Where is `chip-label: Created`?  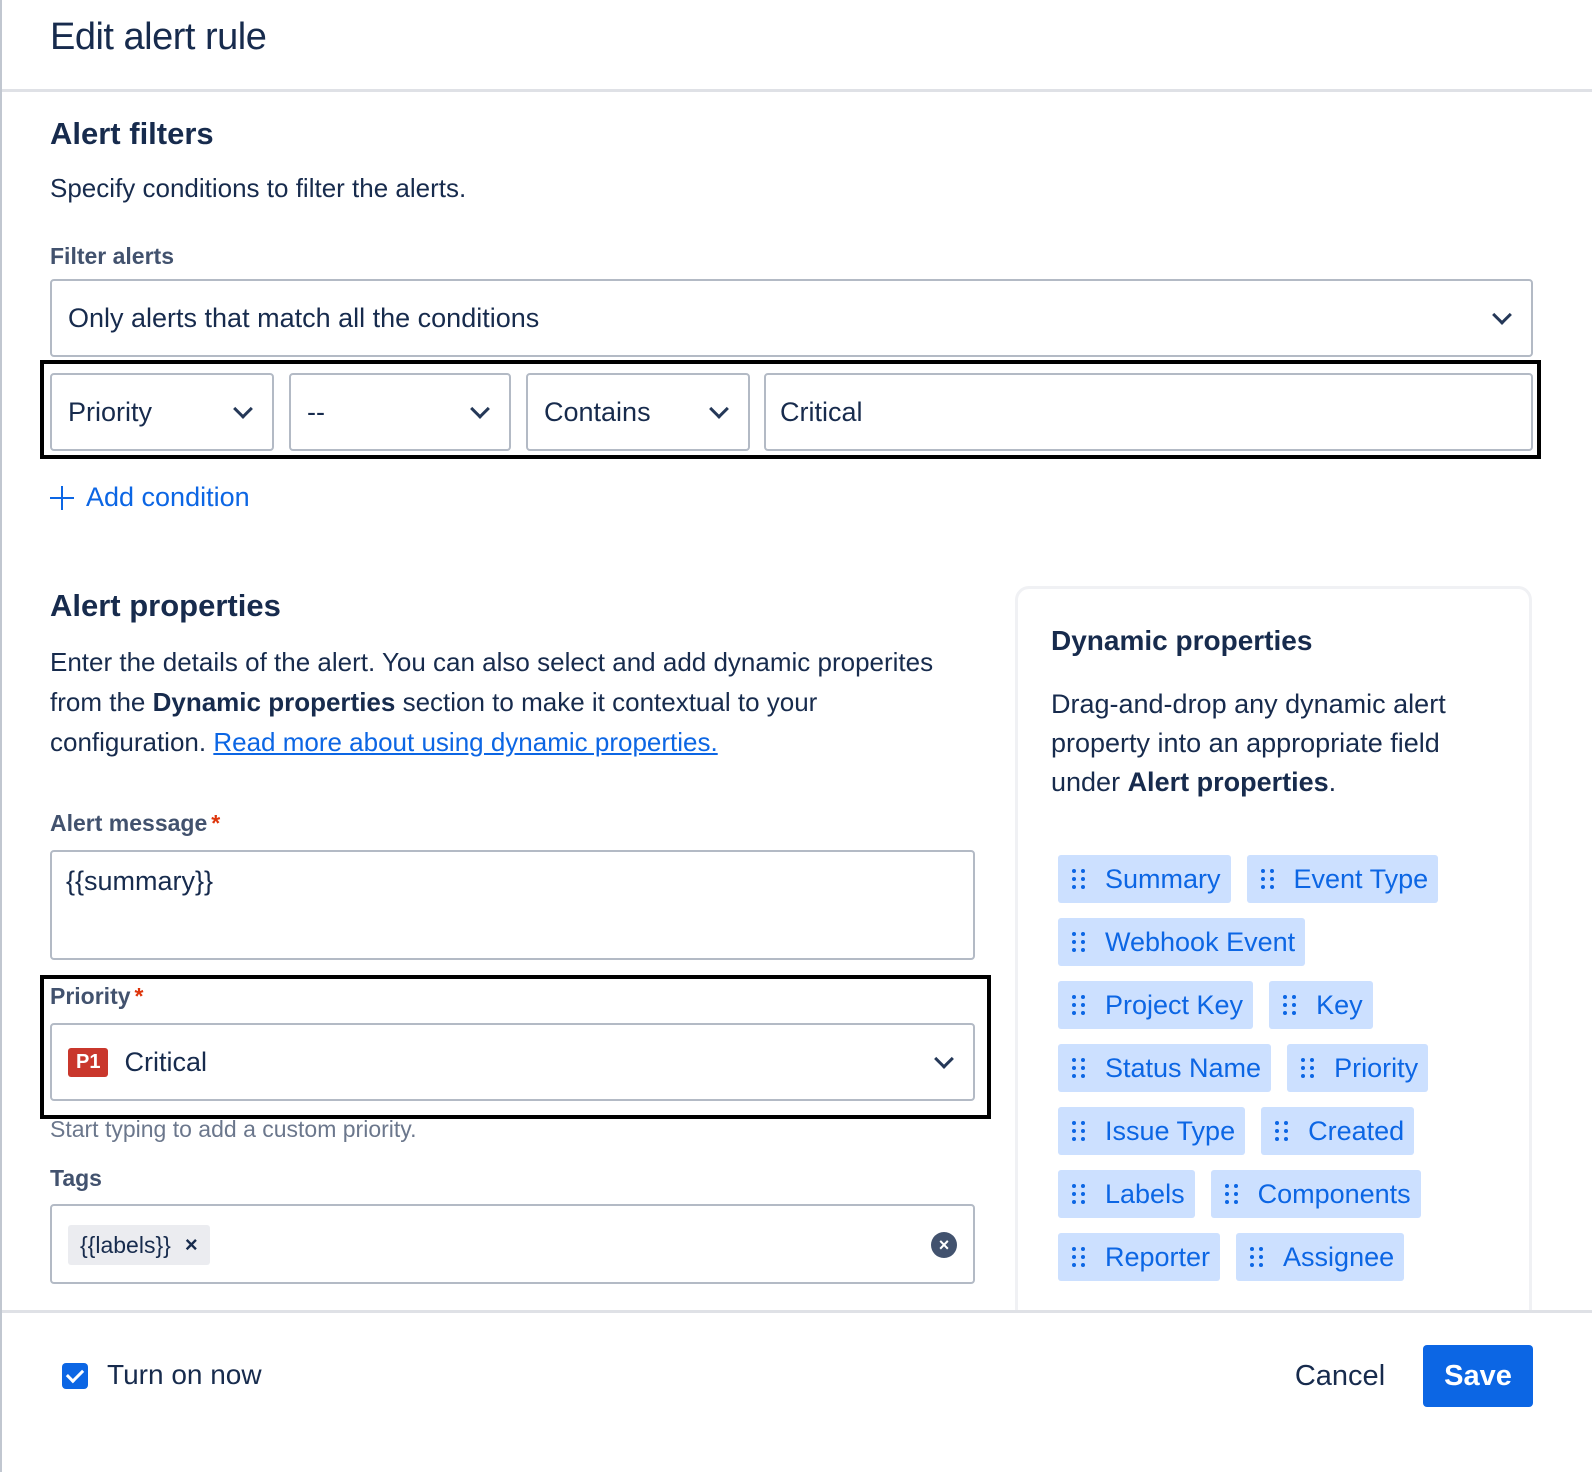
chip-label: Created is located at coordinates (1356, 1130).